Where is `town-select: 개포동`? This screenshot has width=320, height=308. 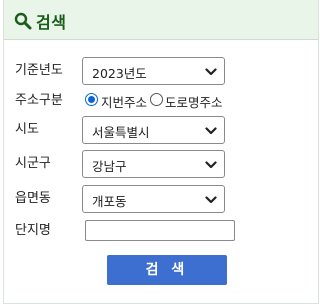
town-select: 개포동 is located at coordinates (153, 199).